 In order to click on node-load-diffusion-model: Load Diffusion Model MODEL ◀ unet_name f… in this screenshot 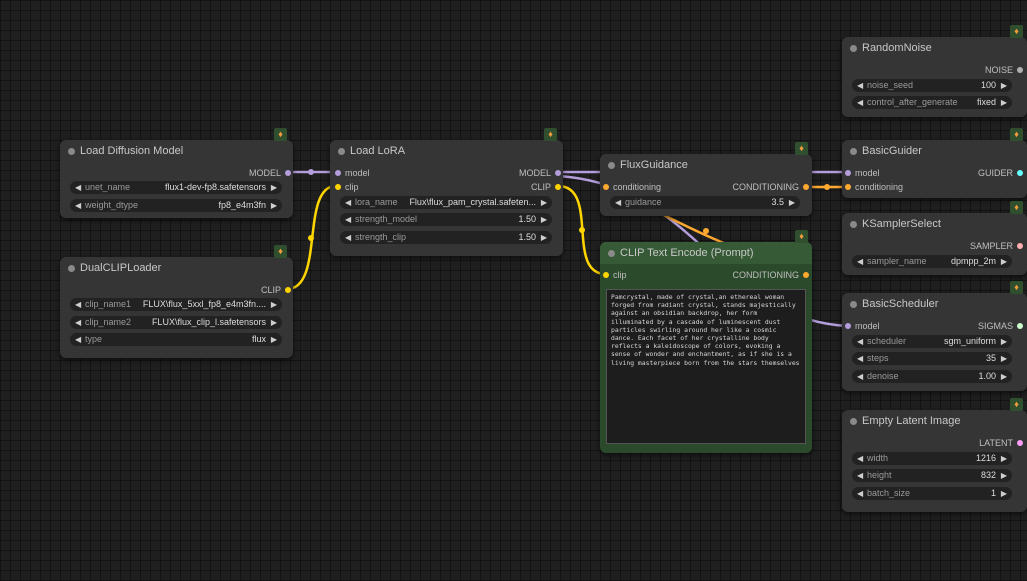, I will do `click(176, 173)`.